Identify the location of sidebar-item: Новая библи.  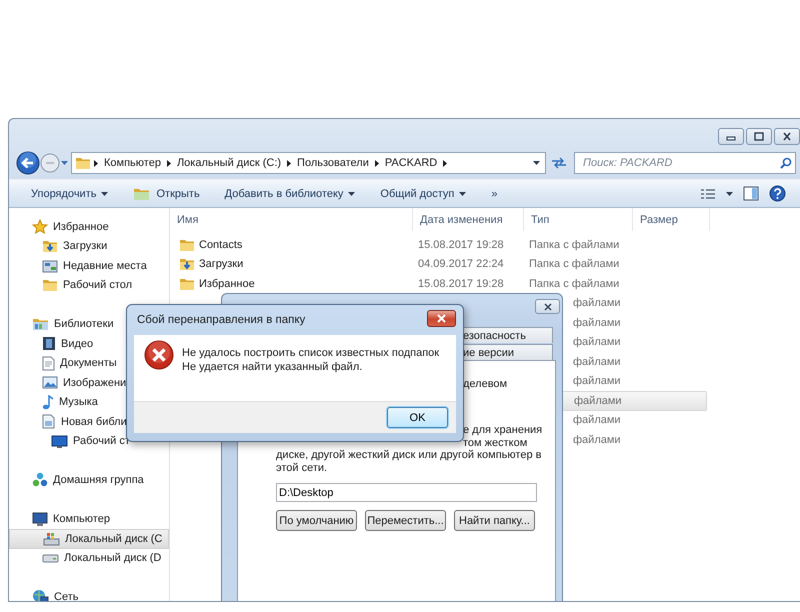
(92, 422).